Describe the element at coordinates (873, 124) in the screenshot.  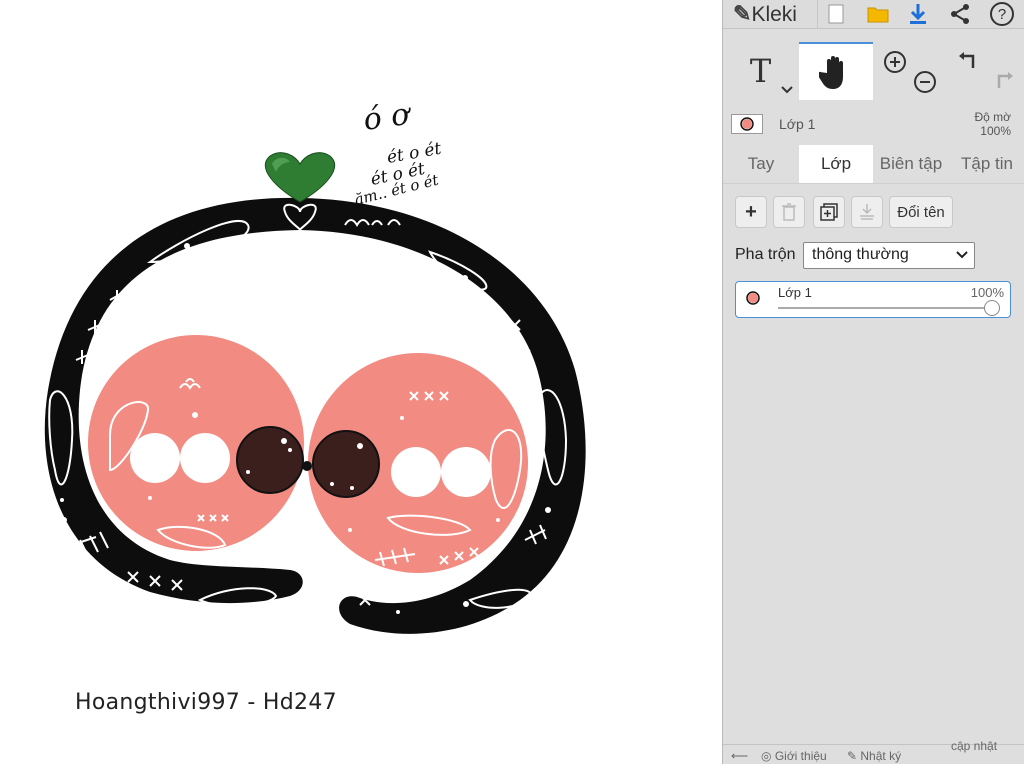
I see `current-layer-info: Lớp 1 Độ mờ 100%` at that location.